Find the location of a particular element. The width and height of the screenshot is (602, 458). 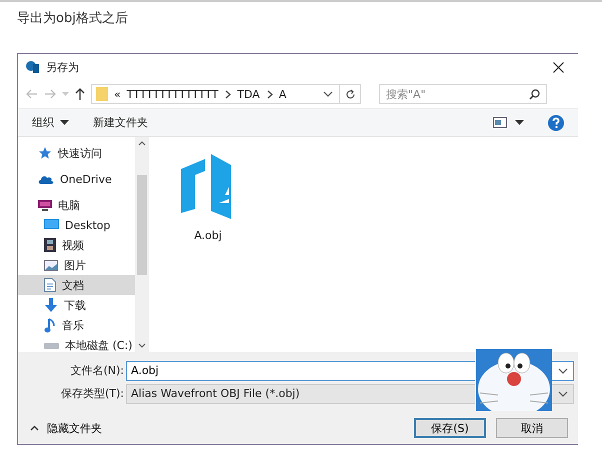

sidebar-item: OneDrive is located at coordinates (76, 179).